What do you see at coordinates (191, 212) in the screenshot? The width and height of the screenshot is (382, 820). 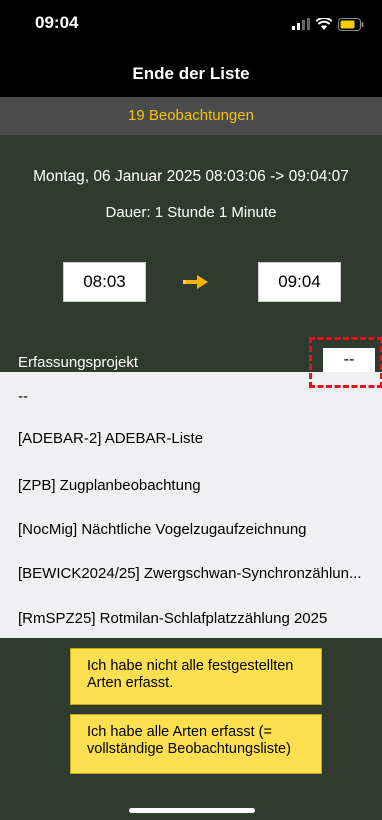 I see `session-duration: Dauer: 1 Stunde 1 Minute` at bounding box center [191, 212].